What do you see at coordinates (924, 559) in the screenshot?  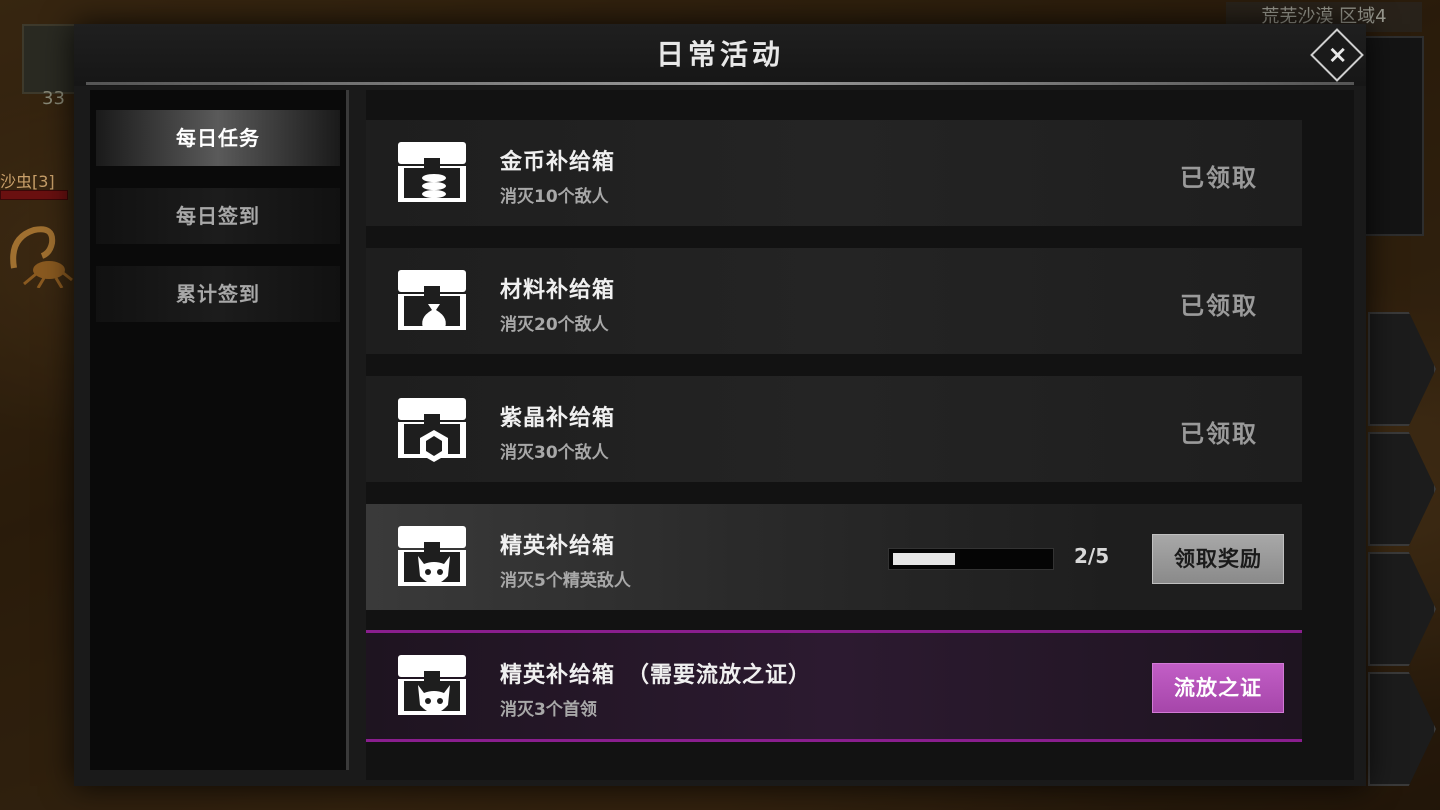 I see `progress-fill` at bounding box center [924, 559].